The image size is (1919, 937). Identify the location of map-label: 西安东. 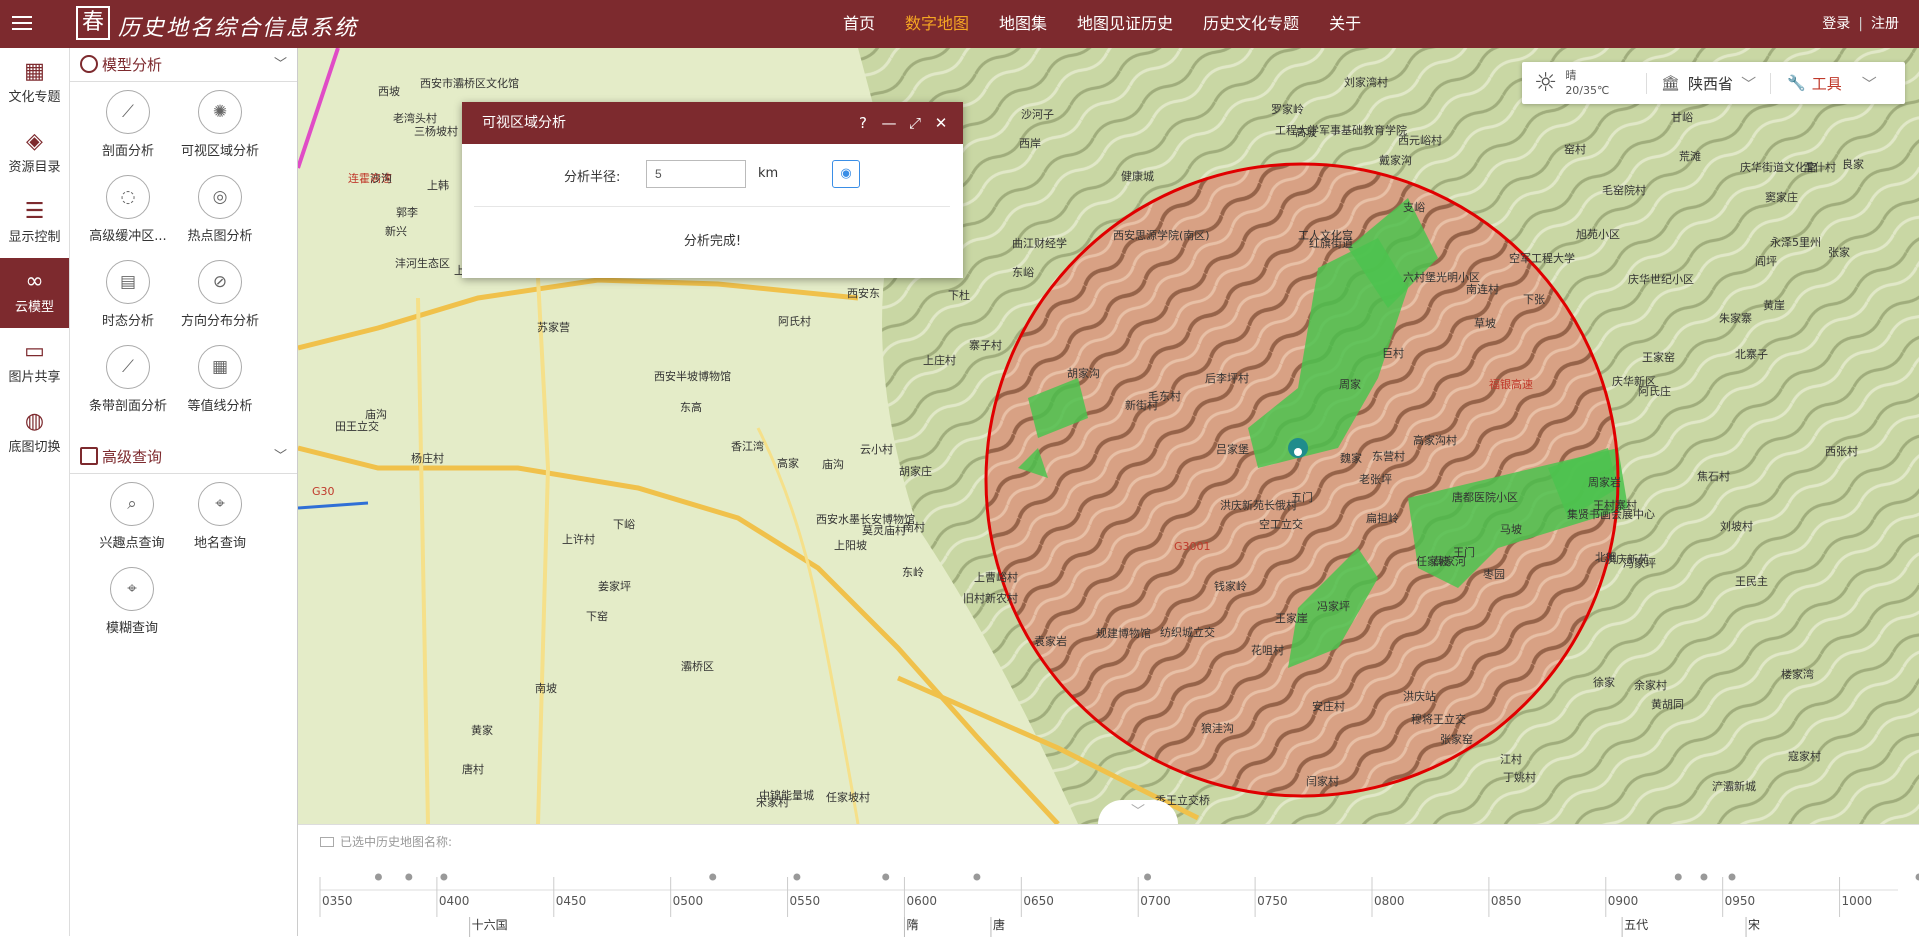
(863, 293).